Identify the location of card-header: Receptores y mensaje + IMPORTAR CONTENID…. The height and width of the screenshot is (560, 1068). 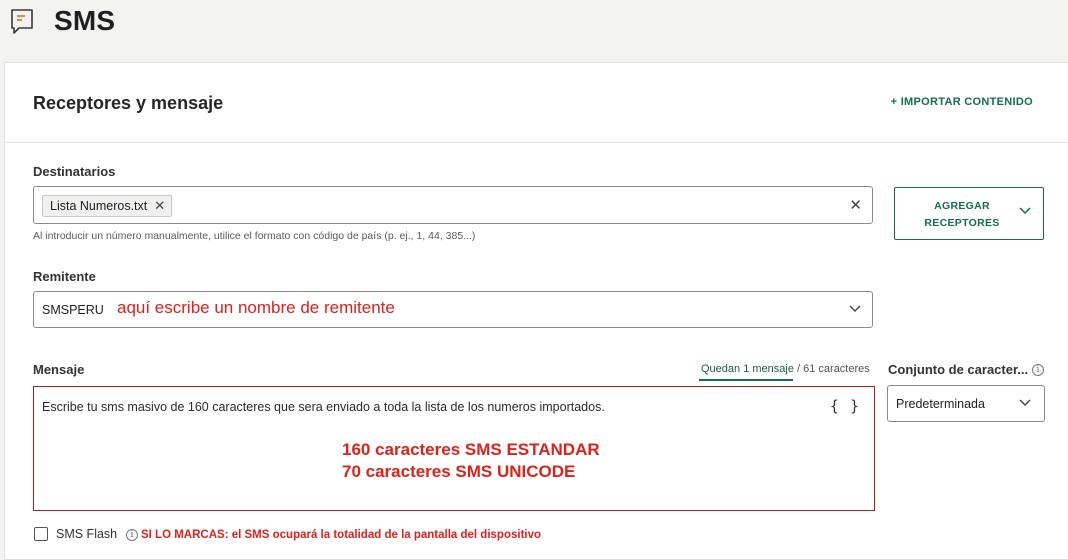
(536, 103).